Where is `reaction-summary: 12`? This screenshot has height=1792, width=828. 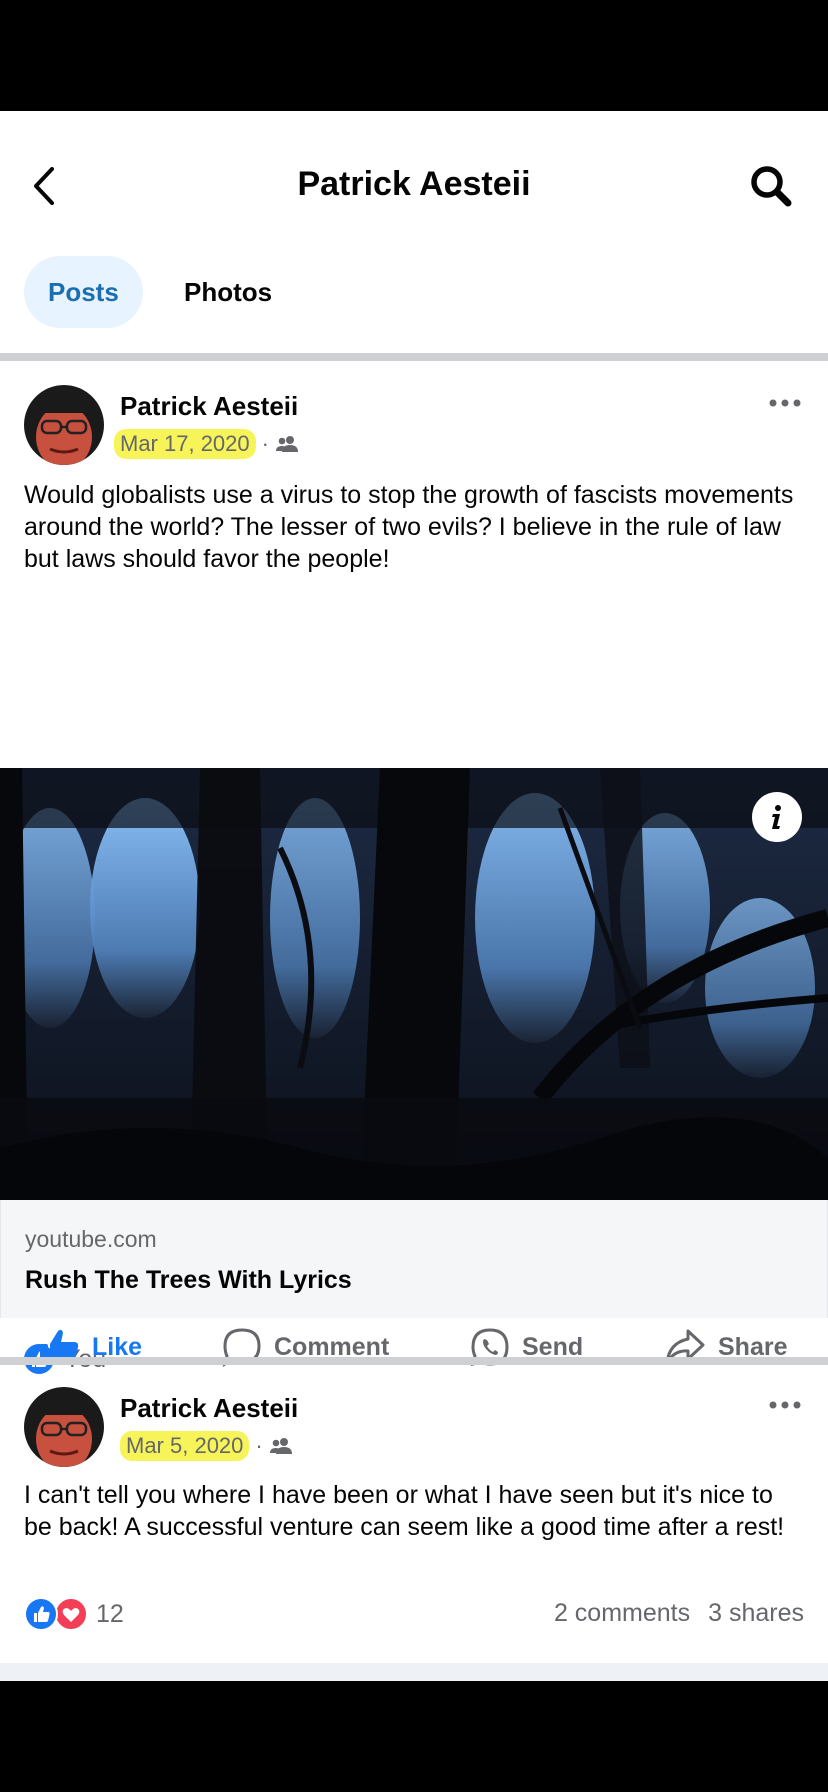 reaction-summary: 12 is located at coordinates (74, 1614).